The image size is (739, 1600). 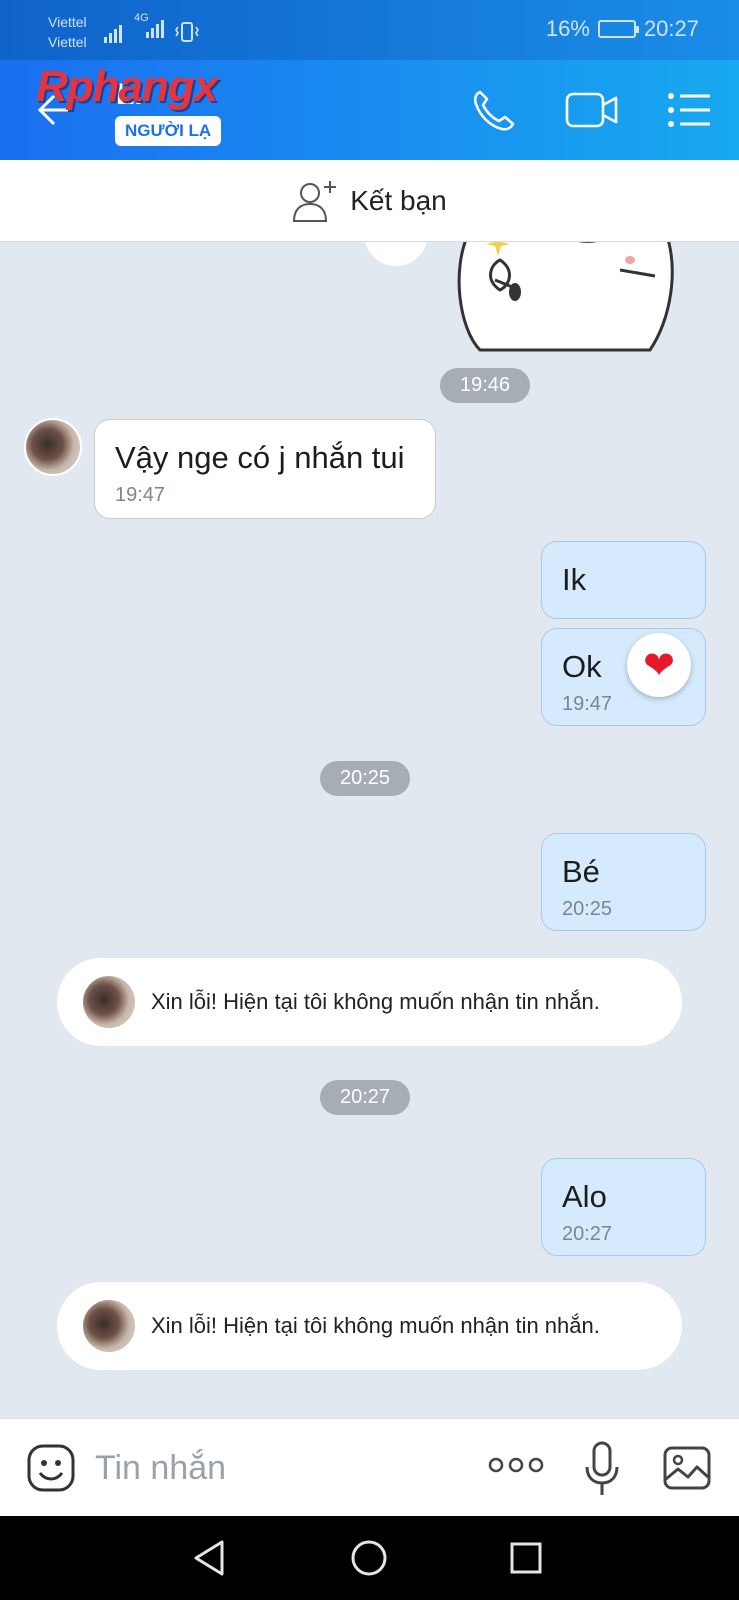 What do you see at coordinates (315, 201) in the screenshot?
I see `add-user-icon` at bounding box center [315, 201].